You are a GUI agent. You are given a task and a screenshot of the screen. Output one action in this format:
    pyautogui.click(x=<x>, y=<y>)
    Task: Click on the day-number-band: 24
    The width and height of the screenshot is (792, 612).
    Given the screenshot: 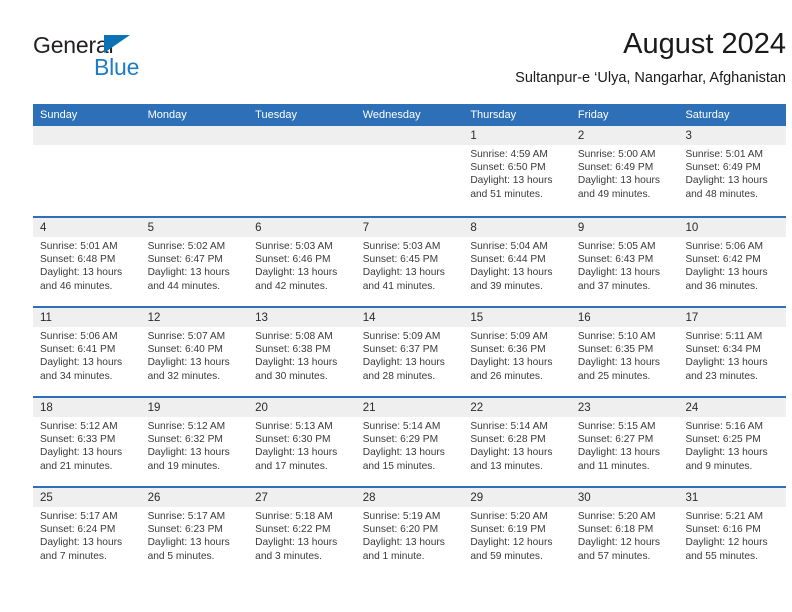 What is the action you would take?
    pyautogui.click(x=732, y=407)
    